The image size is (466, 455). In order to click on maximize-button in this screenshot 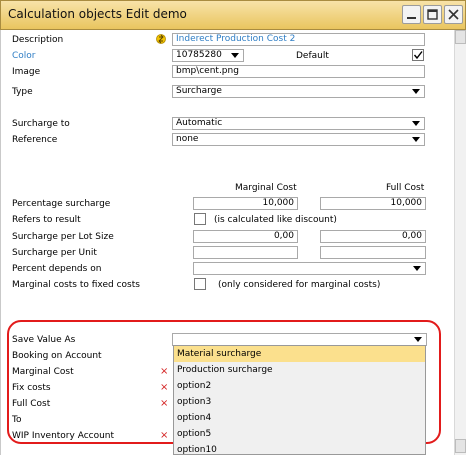, I will do `click(432, 14)`.